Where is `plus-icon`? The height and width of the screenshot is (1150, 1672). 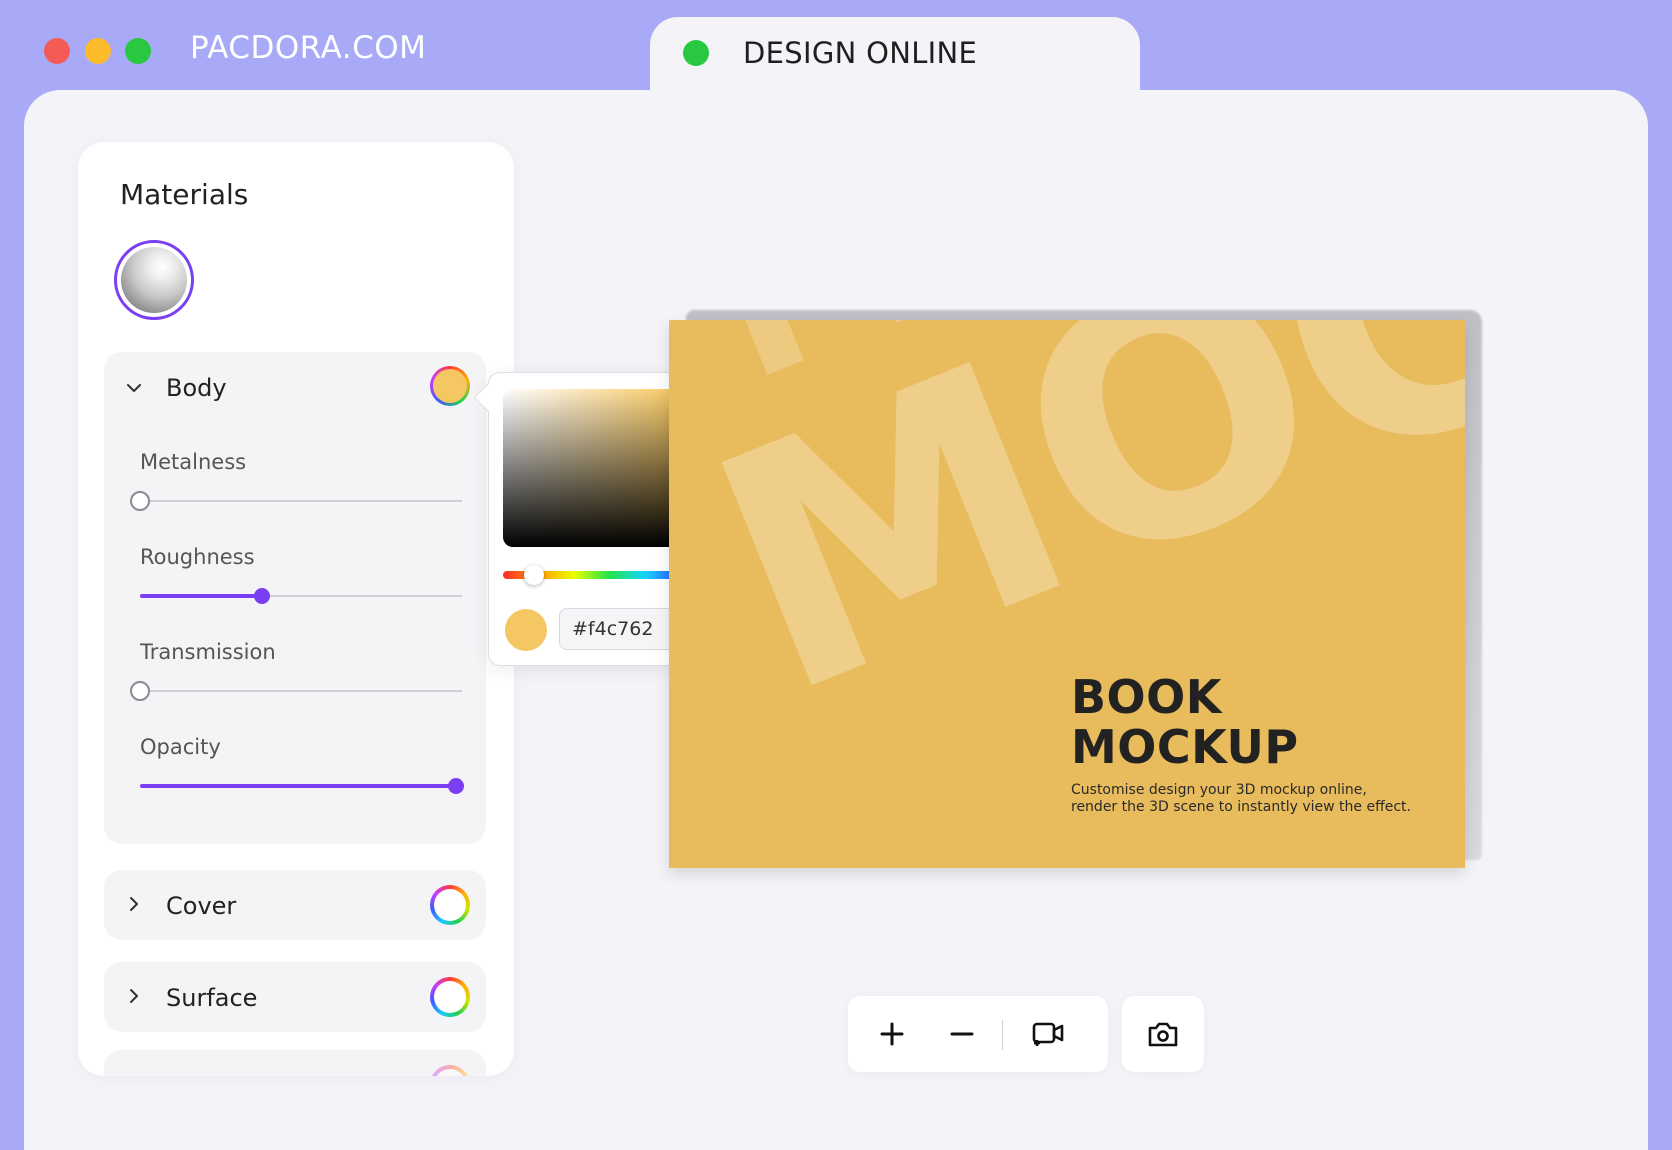 plus-icon is located at coordinates (892, 1034).